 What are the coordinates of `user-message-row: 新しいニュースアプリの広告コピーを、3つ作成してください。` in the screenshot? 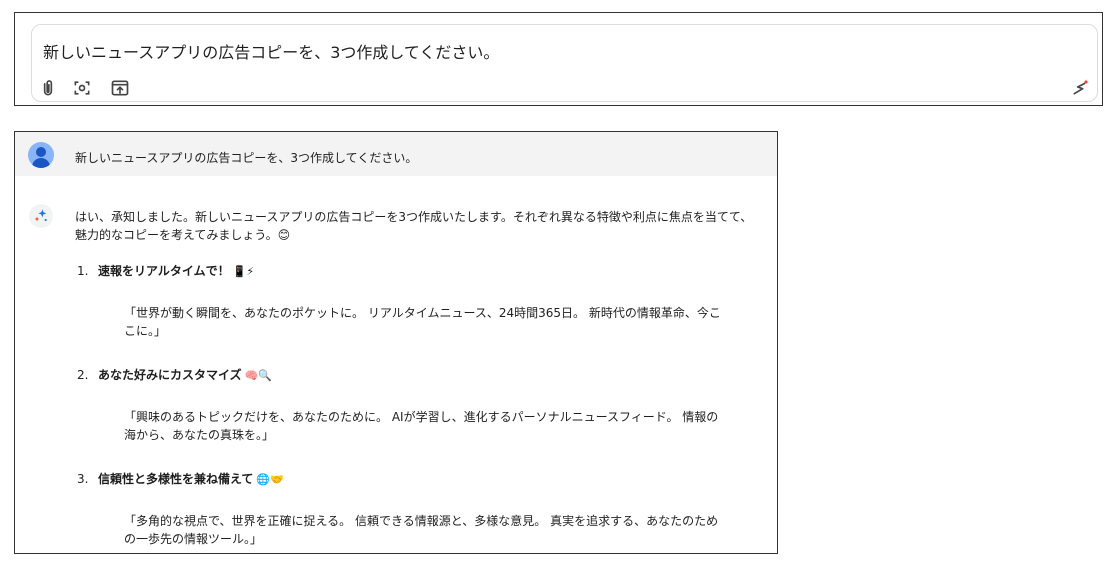 It's located at (396, 154).